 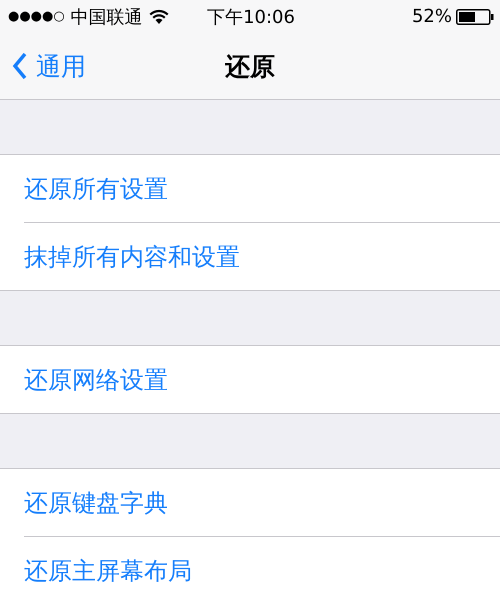 I want to click on reset-option: 还原主屏幕布局, so click(x=108, y=570).